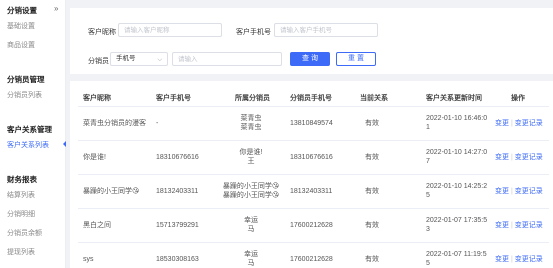 The width and height of the screenshot is (553, 268). Describe the element at coordinates (311, 98) in the screenshot. I see `column-header-distributor-phone: 分销员手机号` at that location.